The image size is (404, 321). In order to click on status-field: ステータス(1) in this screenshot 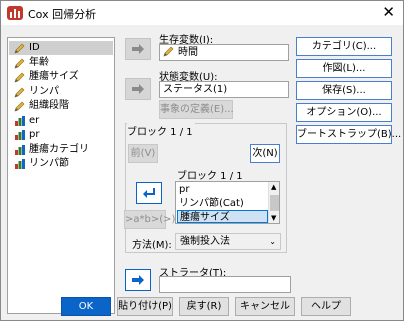, I will do `click(224, 89)`.